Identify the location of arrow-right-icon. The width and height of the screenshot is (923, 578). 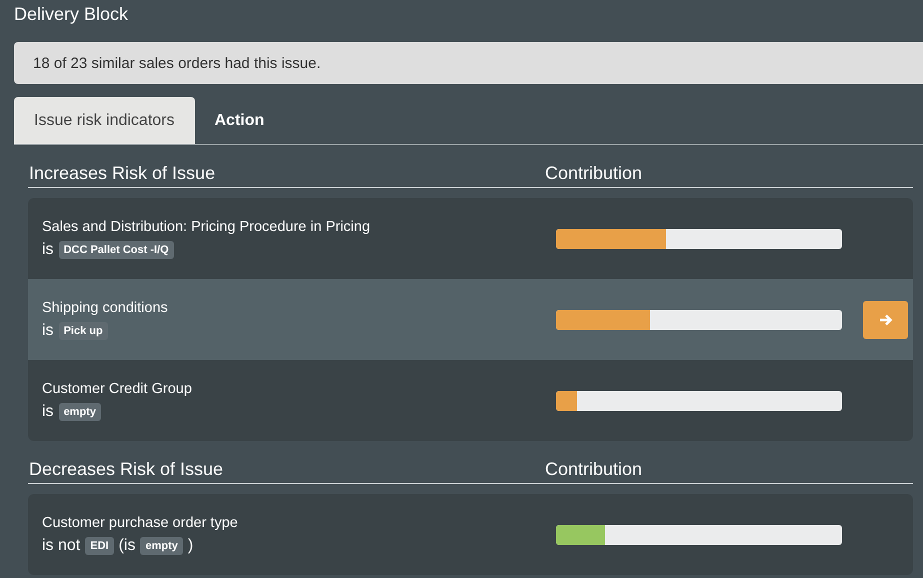
(885, 319).